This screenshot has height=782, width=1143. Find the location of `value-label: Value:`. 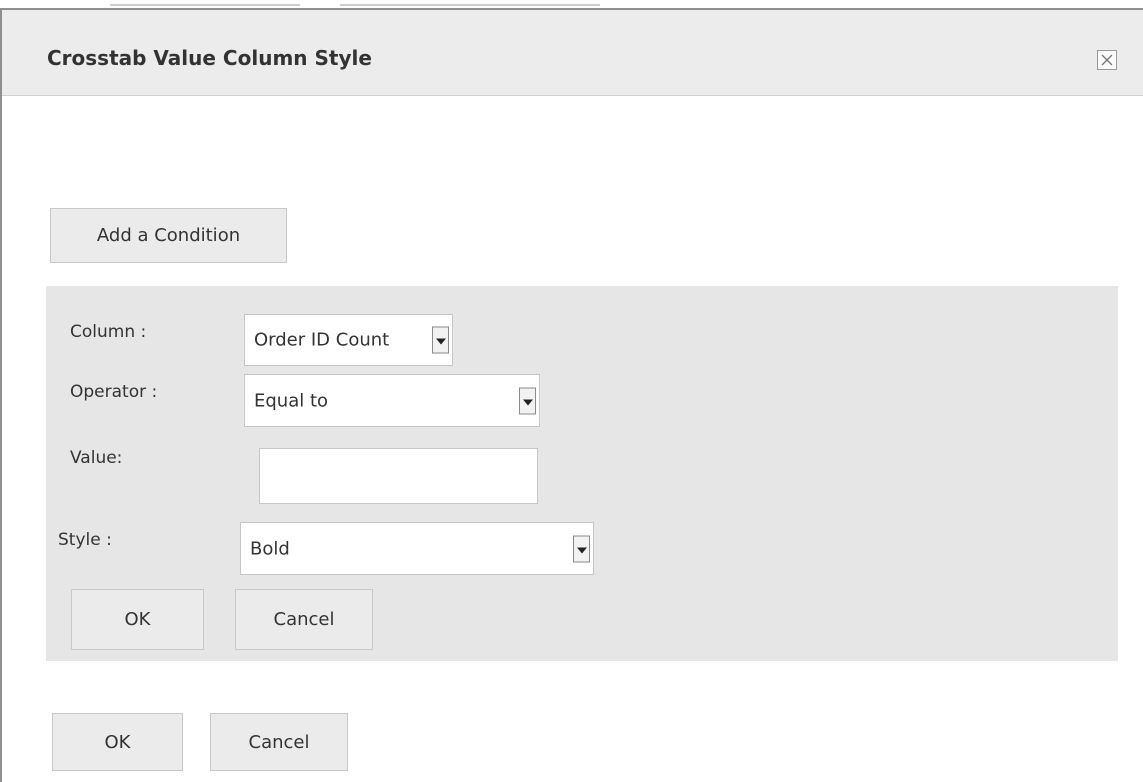

value-label: Value: is located at coordinates (96, 458).